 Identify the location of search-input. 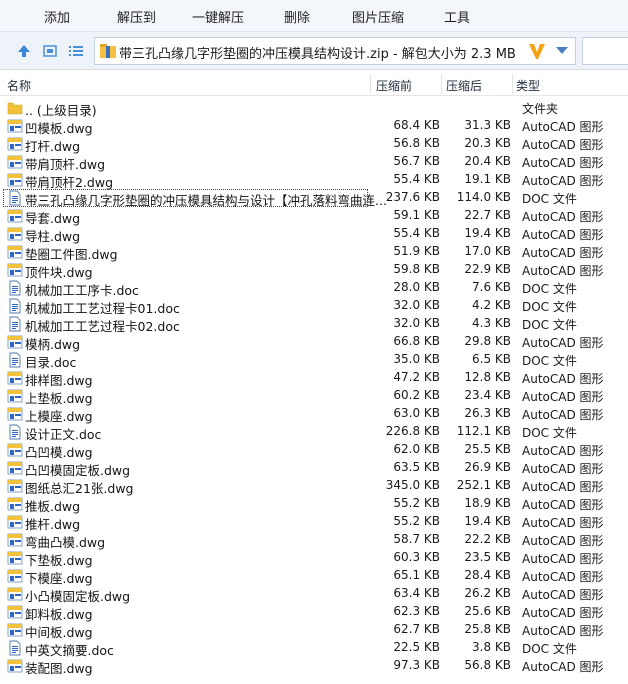
(605, 51).